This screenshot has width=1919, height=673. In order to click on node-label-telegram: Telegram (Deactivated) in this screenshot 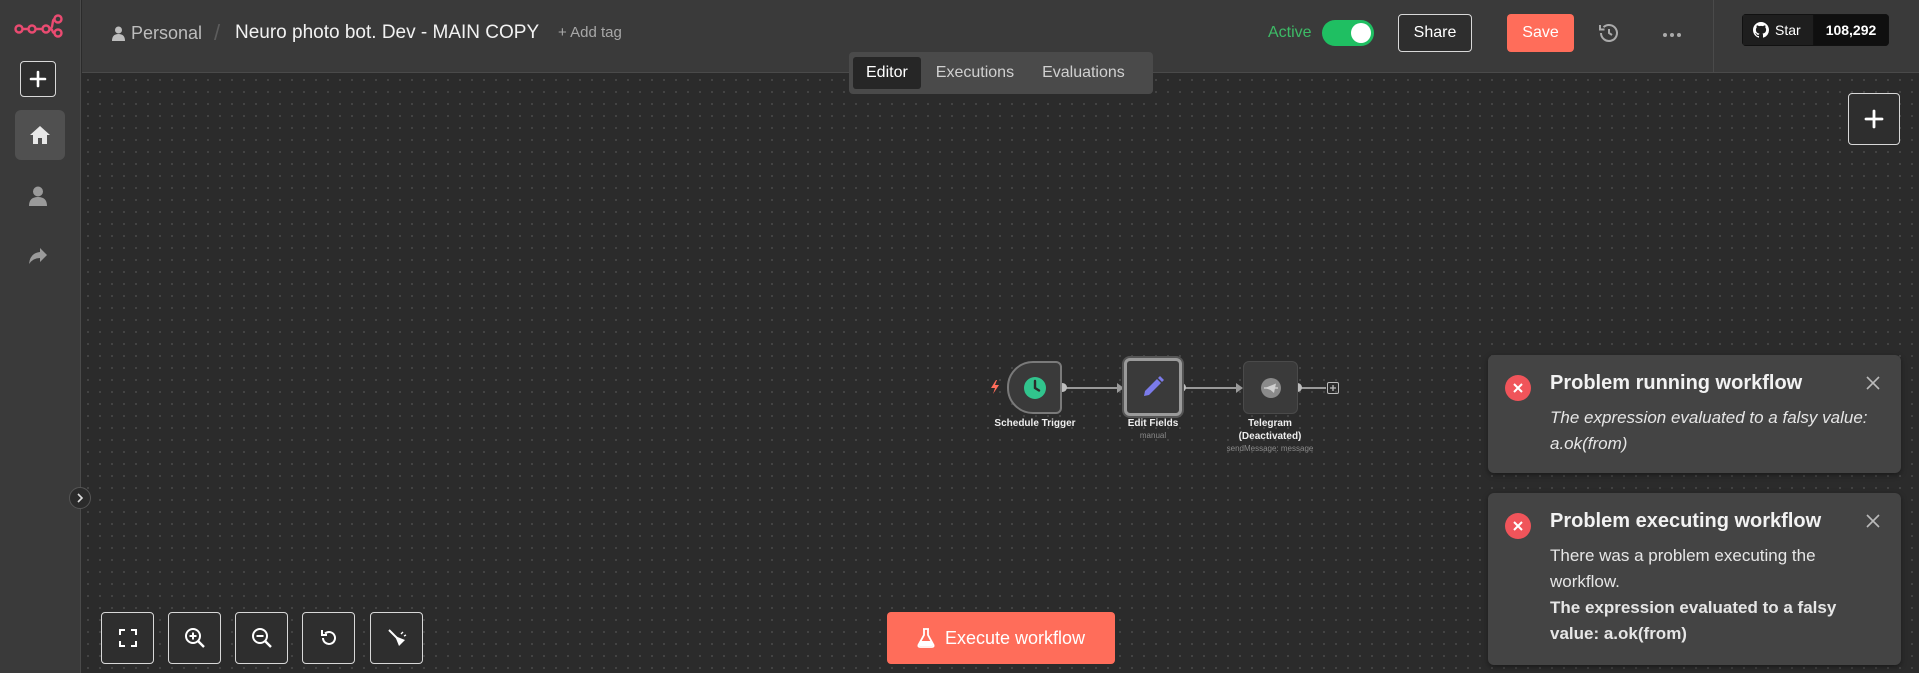, I will do `click(1270, 430)`.